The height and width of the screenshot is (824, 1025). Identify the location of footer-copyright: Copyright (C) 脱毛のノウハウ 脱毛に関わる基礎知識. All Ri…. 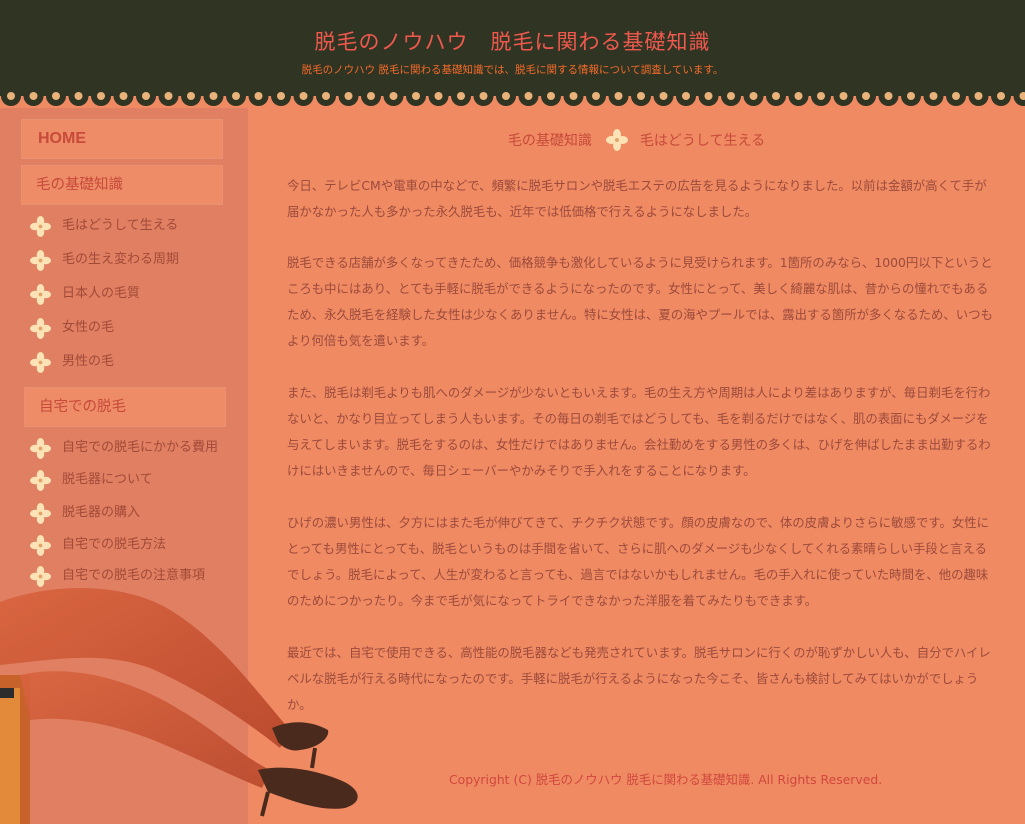
(666, 779).